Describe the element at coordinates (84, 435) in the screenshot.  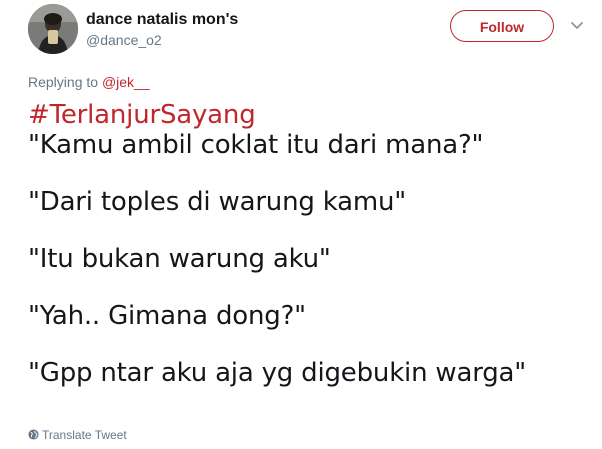
I see `translate-label: Translate Tweet` at that location.